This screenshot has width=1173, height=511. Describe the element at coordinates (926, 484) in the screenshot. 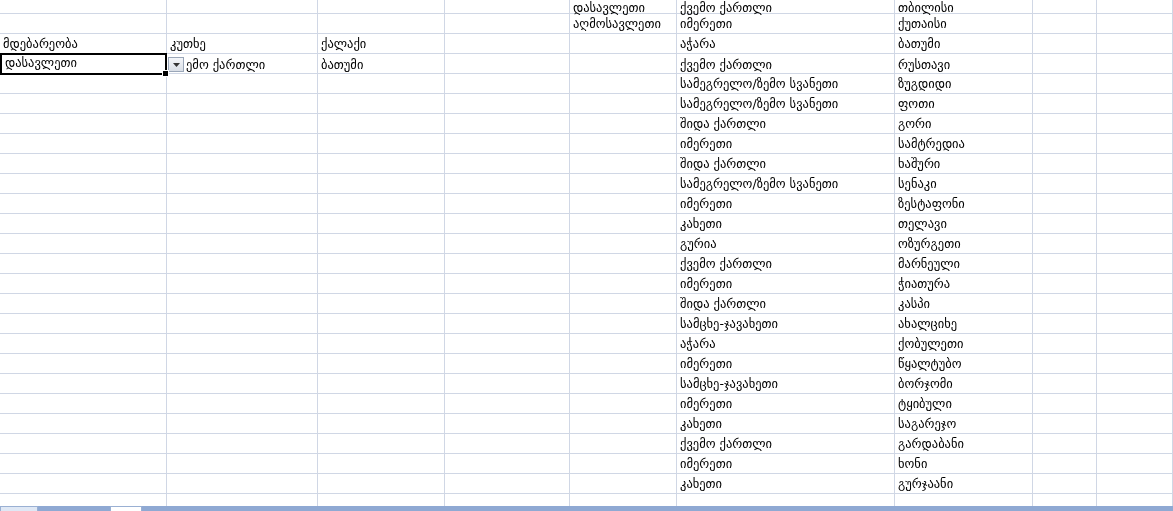

I see `table-cell: გურჯაანი` at that location.